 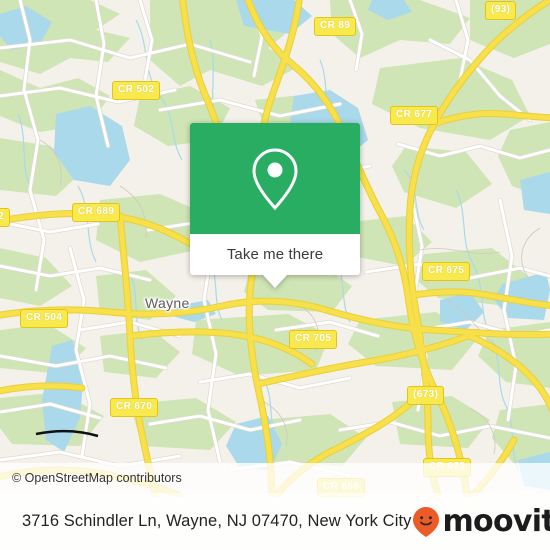 What do you see at coordinates (167, 303) in the screenshot?
I see `place-label-wayne: Wayne` at bounding box center [167, 303].